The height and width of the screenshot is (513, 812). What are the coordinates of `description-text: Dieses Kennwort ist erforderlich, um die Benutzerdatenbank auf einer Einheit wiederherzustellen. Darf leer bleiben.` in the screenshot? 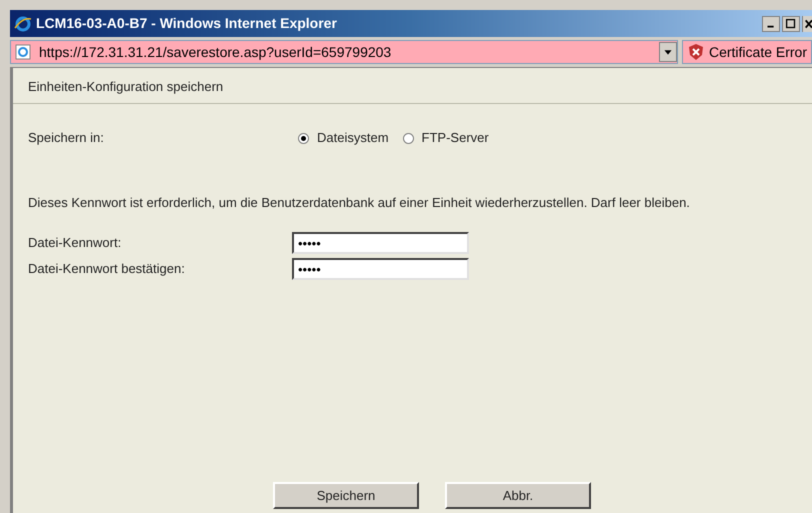 It's located at (359, 202).